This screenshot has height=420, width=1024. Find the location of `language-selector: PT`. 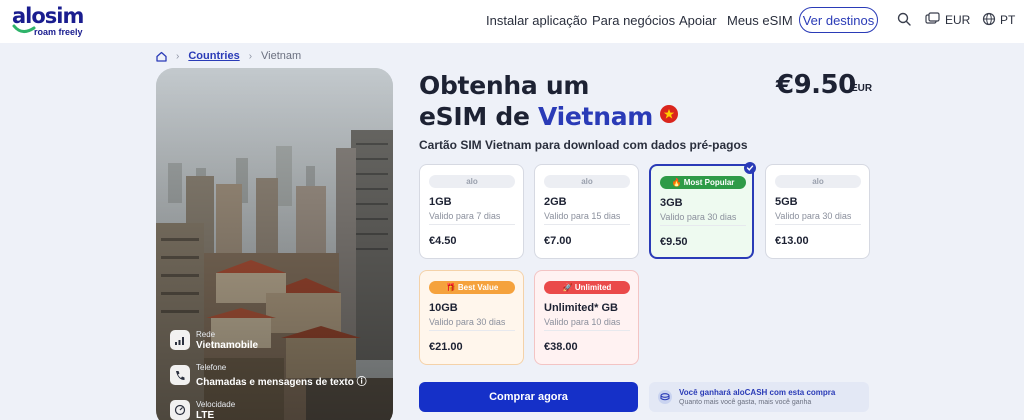

language-selector: PT is located at coordinates (1007, 20).